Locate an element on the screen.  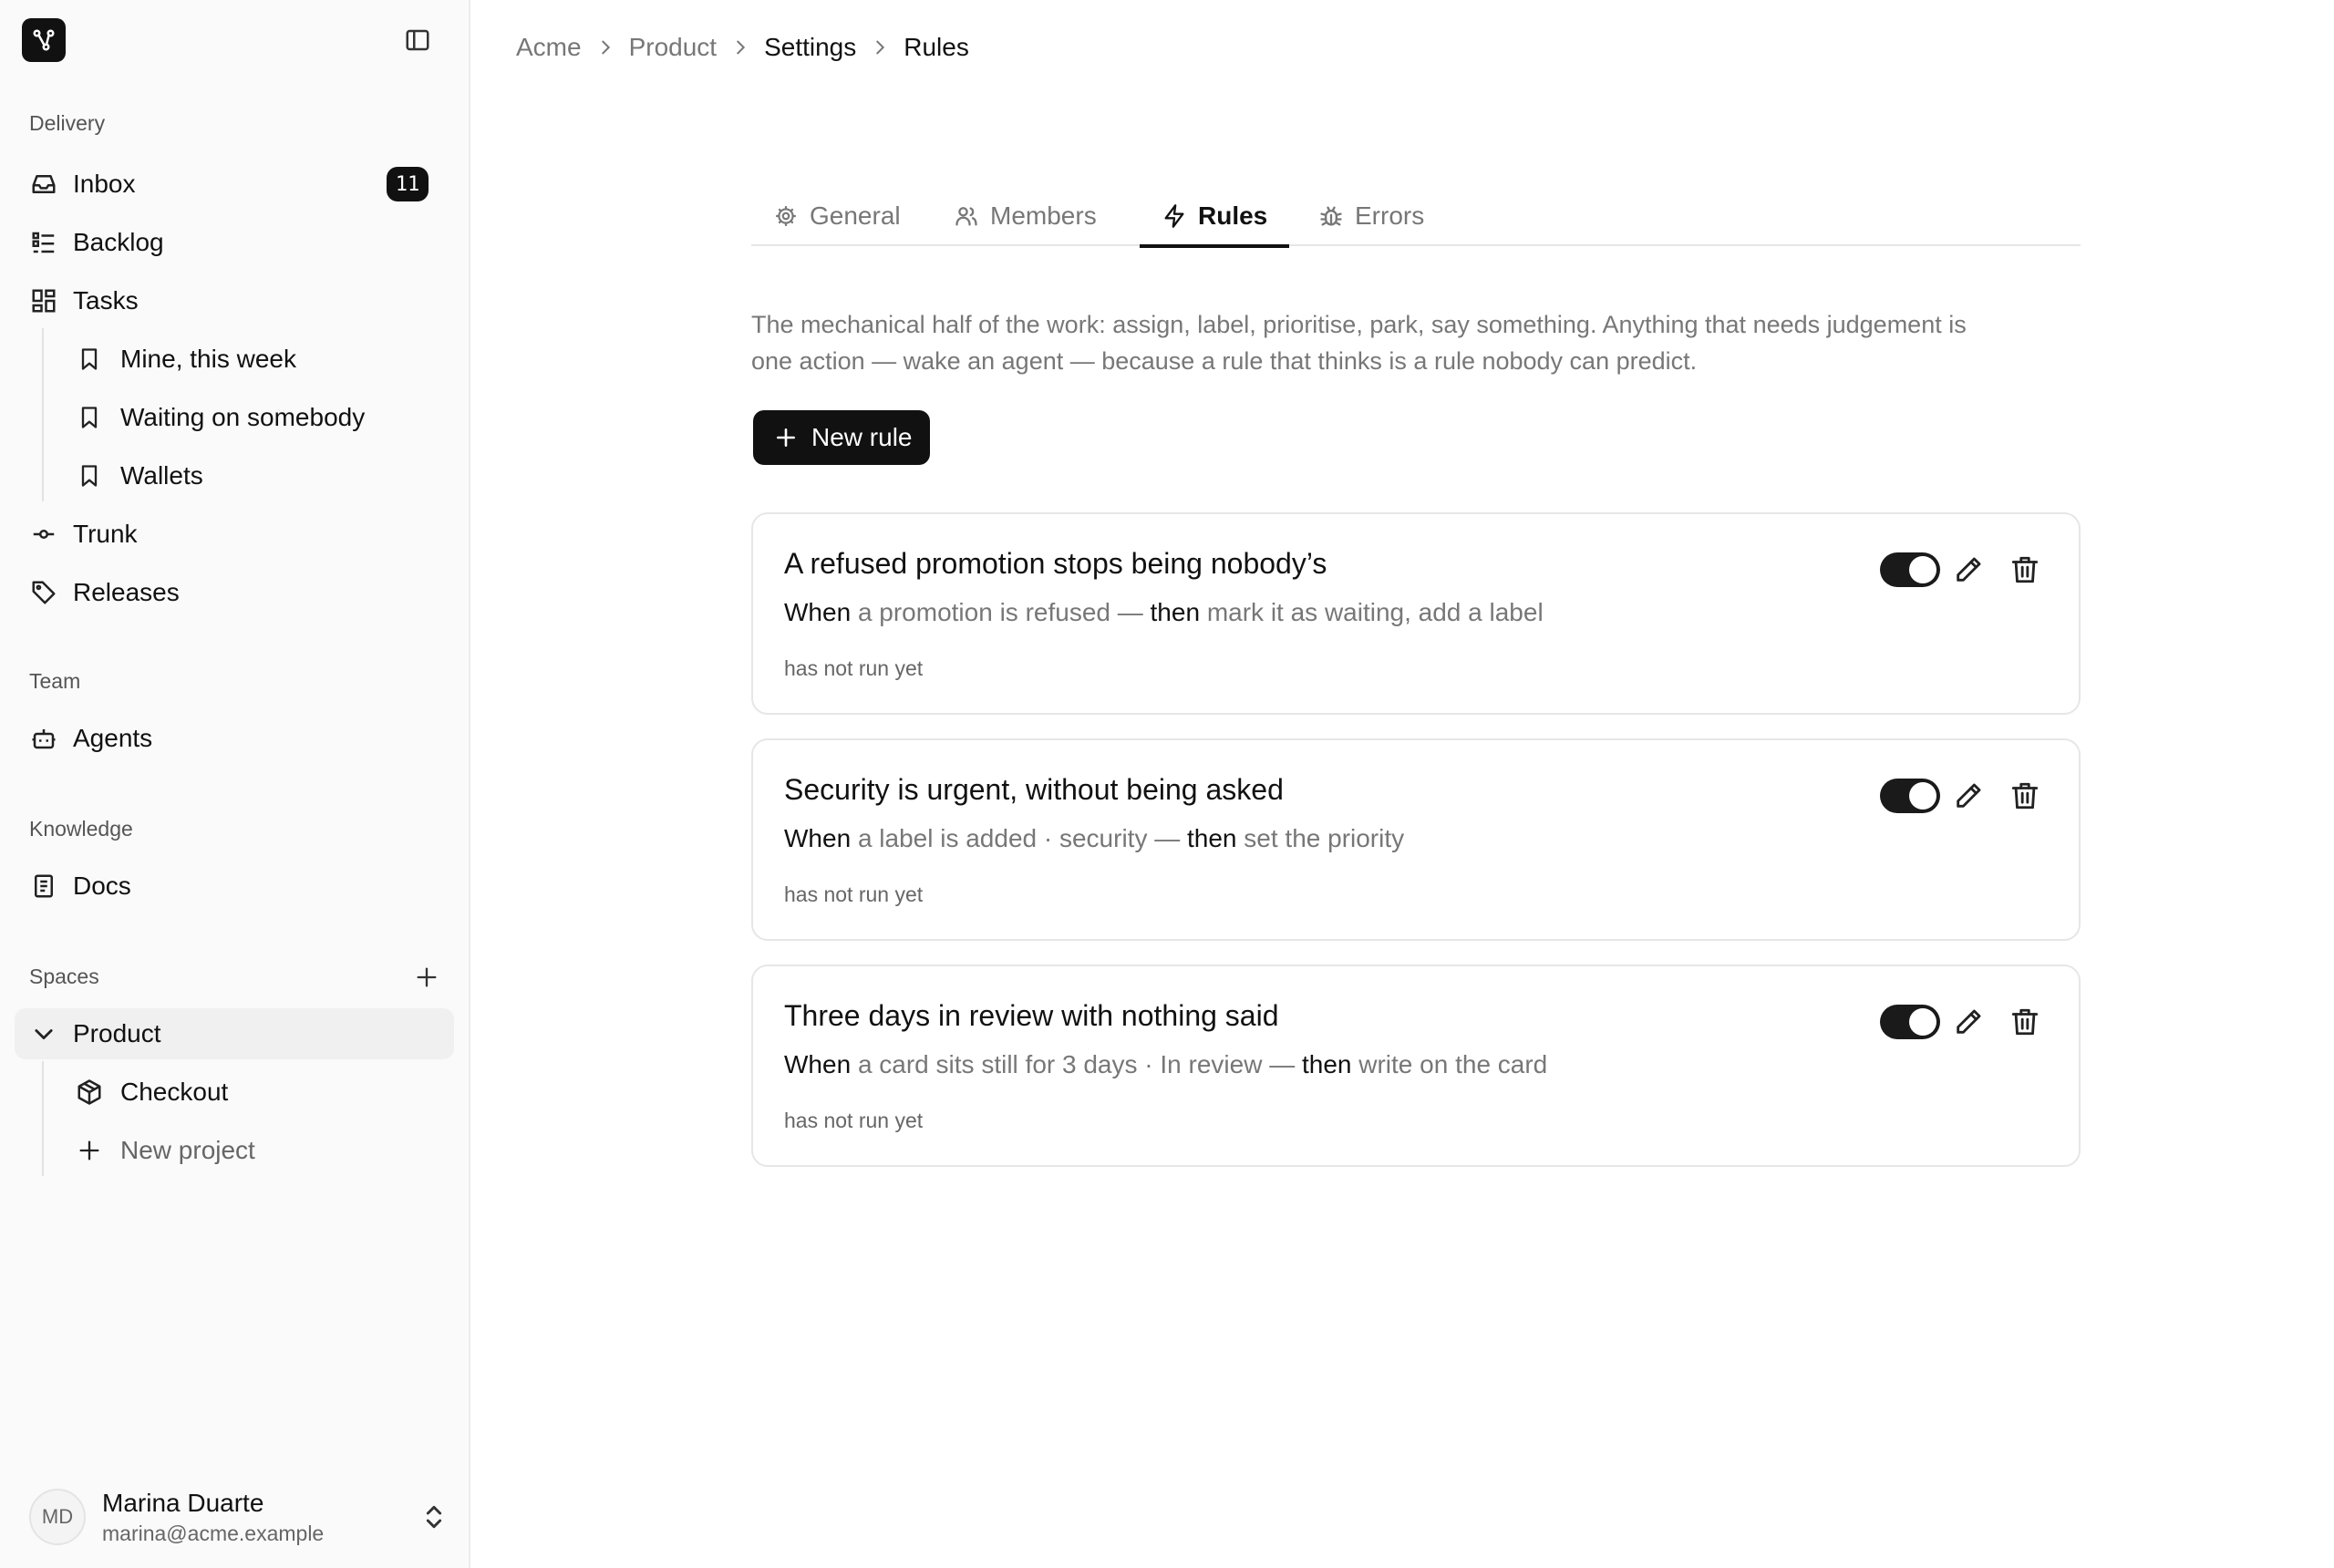
sidebar-toggle-button is located at coordinates (417, 40).